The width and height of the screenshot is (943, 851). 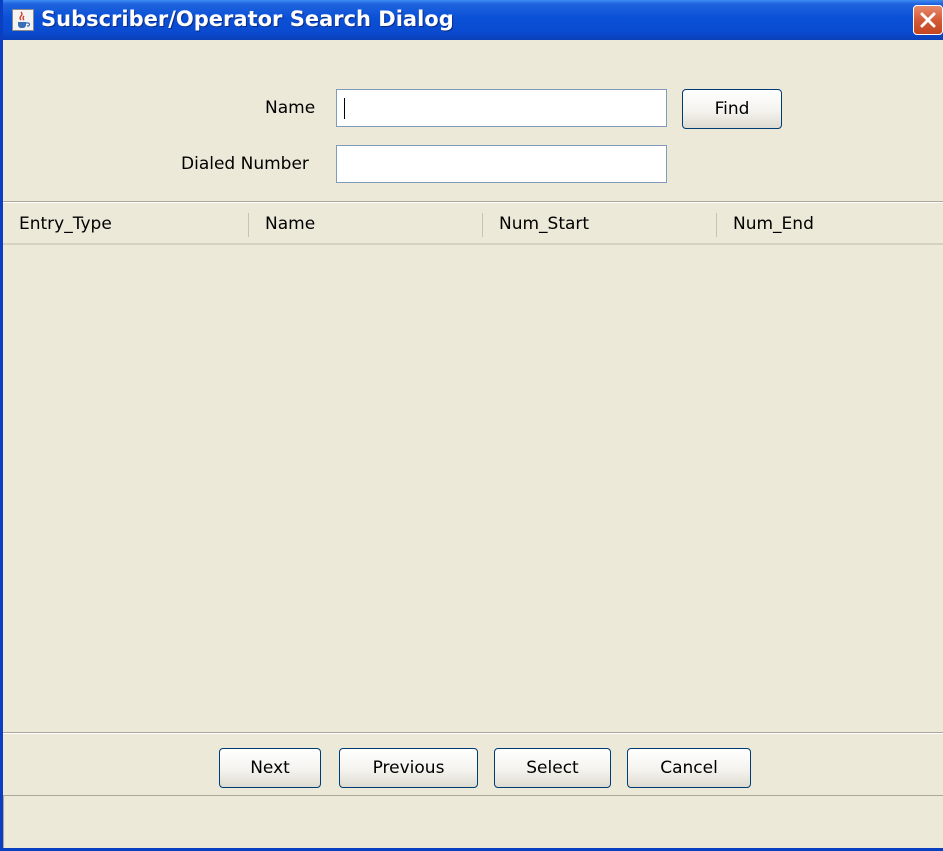 What do you see at coordinates (270, 768) in the screenshot?
I see `next-button: Next` at bounding box center [270, 768].